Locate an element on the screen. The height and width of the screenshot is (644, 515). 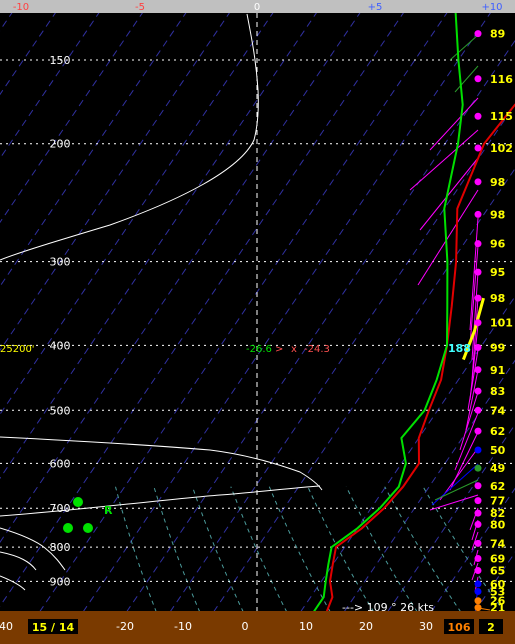
wind-speed-label: 91 is located at coordinates (497, 370).